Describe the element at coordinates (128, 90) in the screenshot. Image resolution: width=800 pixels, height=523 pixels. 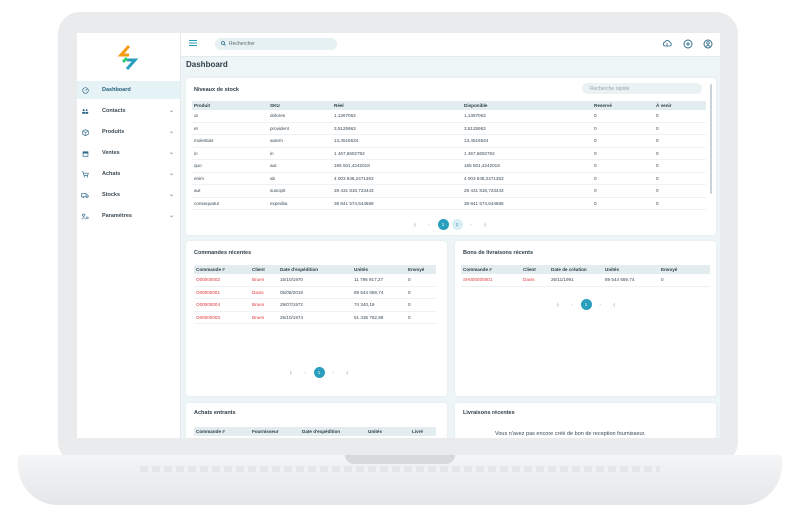
I see `sidebar-item-dashboard: Dashboard` at that location.